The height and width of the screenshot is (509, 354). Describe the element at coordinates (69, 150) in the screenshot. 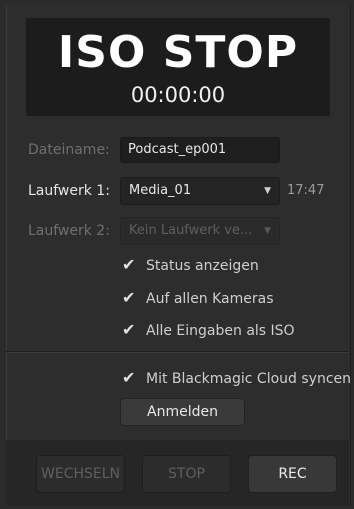

I see `filename-label: Dateiname:` at that location.